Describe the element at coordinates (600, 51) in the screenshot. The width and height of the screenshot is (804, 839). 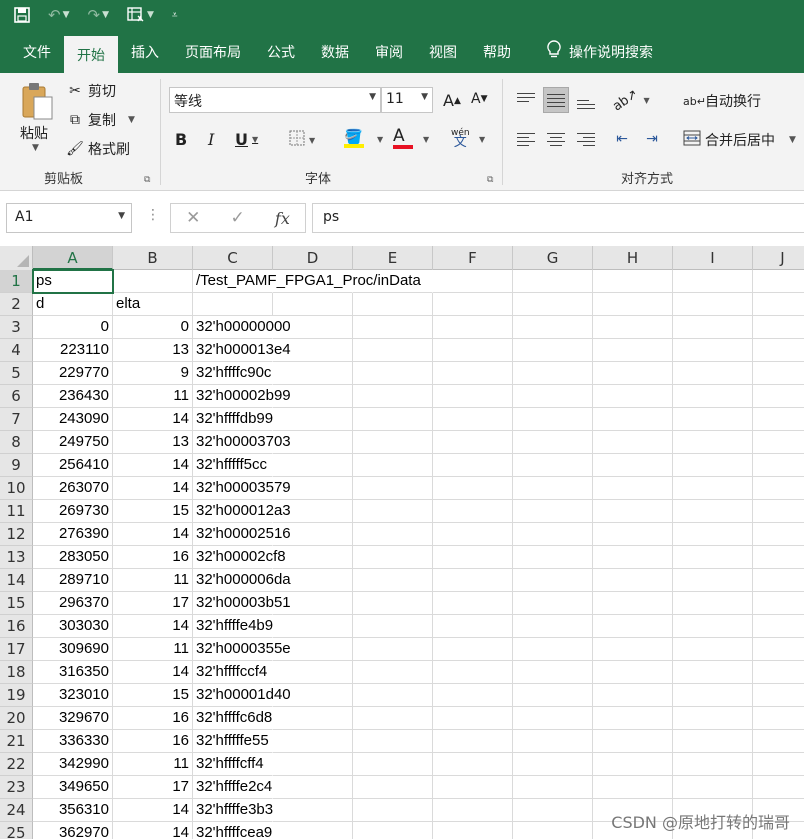
I see `tell-me-search: 操作说明搜索` at that location.